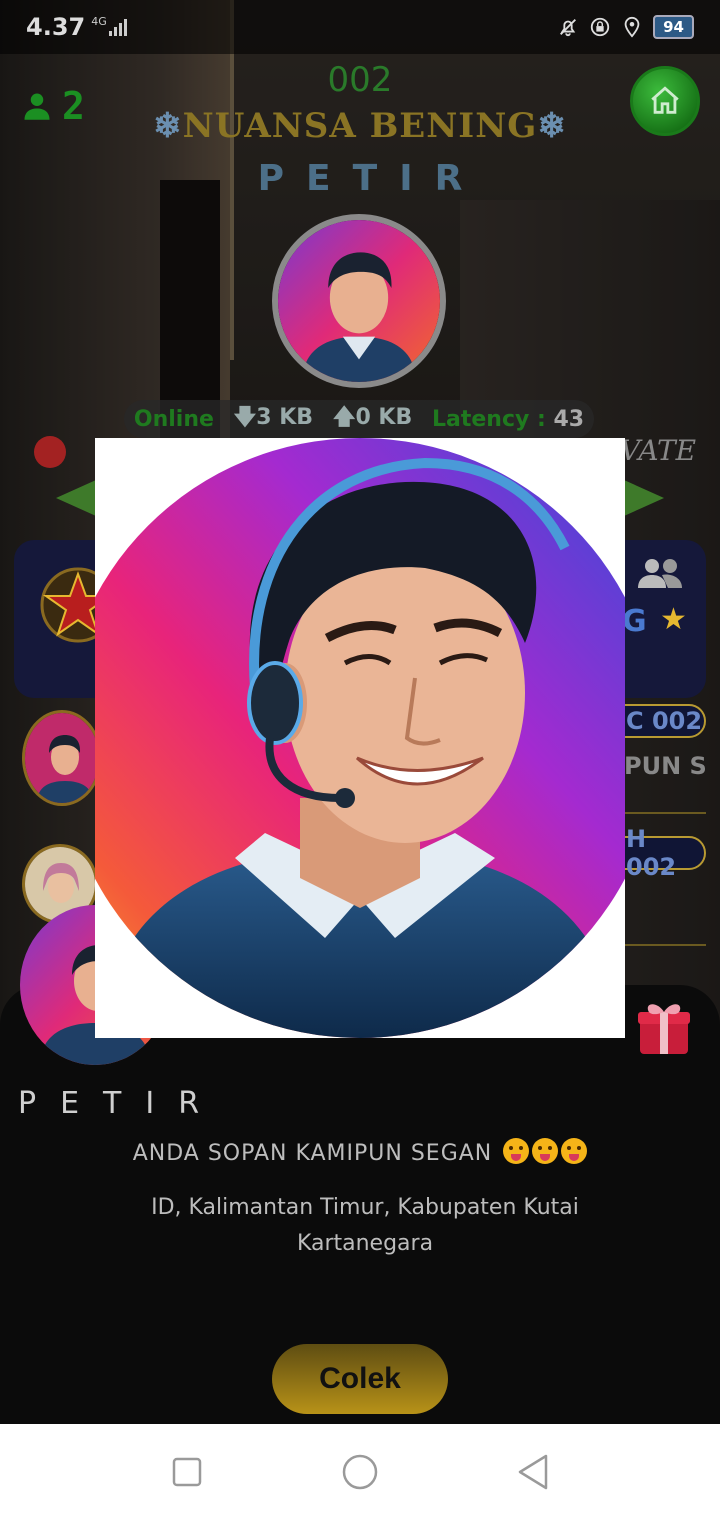 This screenshot has width=720, height=1520. I want to click on home-icon, so click(665, 100).